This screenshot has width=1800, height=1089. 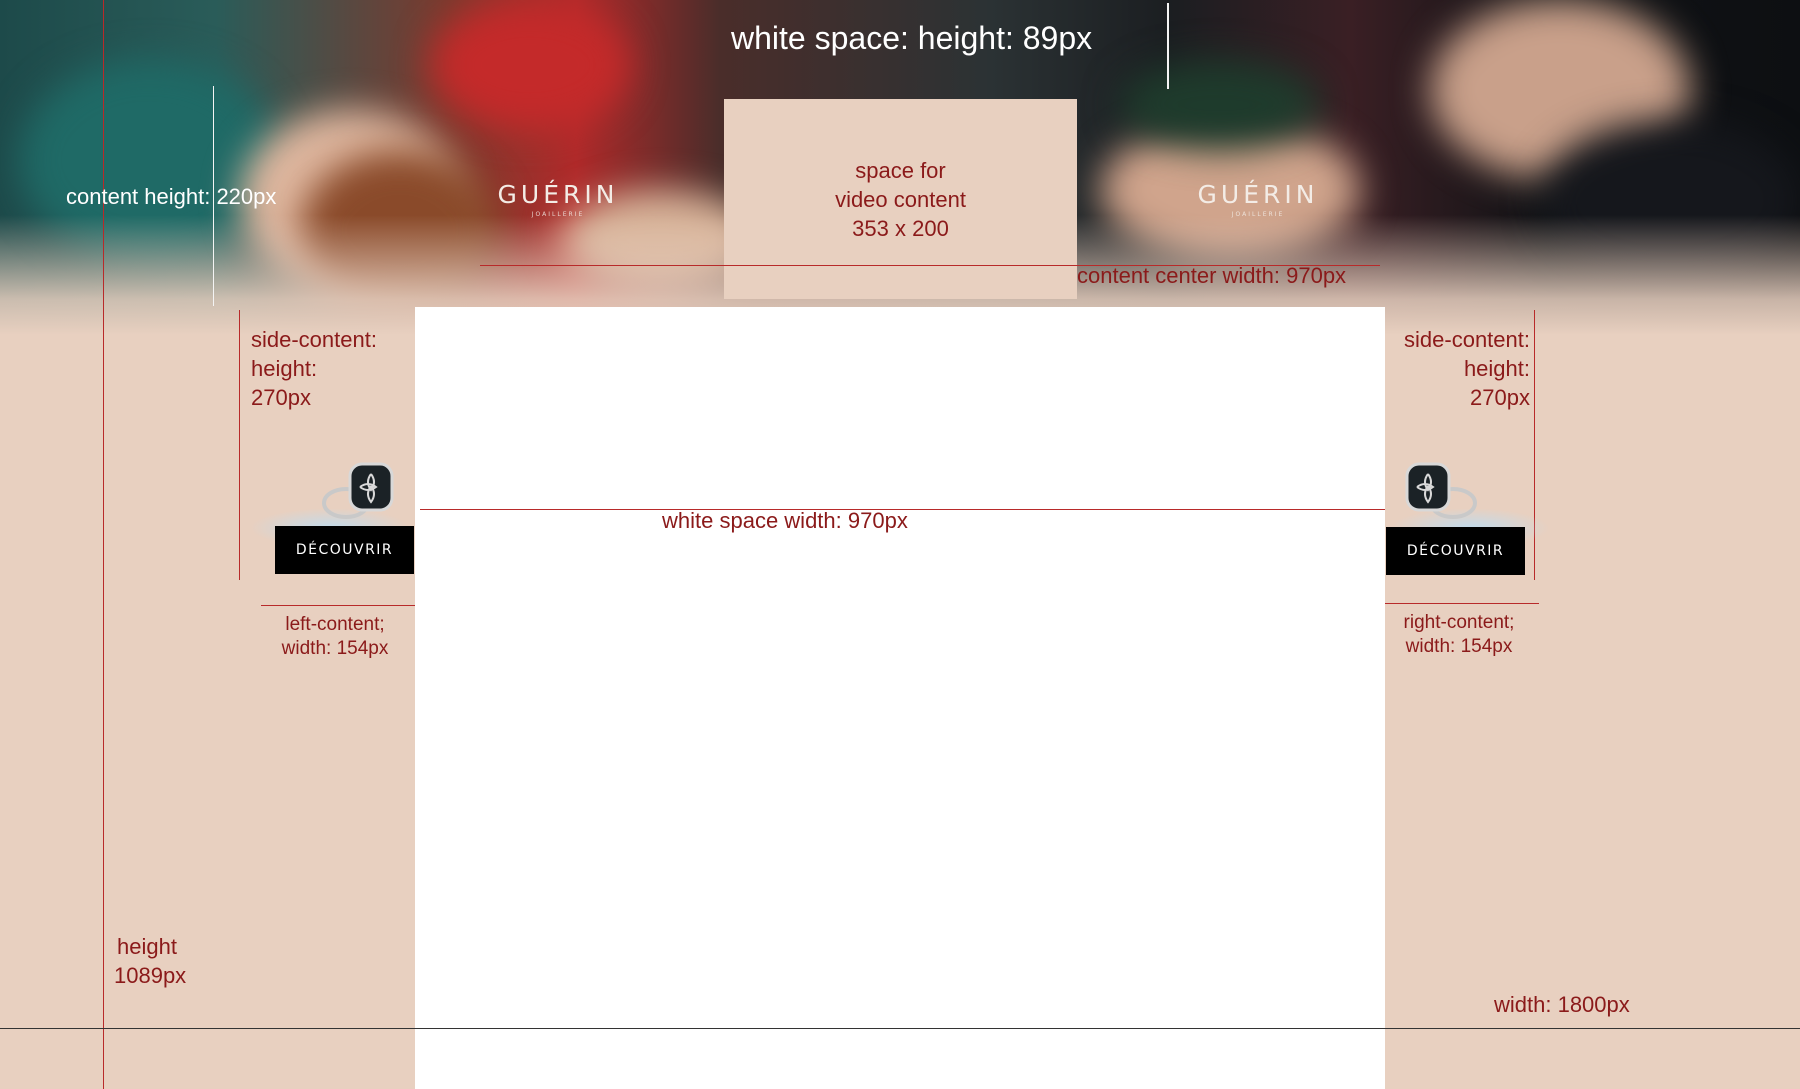 What do you see at coordinates (900, 228) in the screenshot?
I see `video-label-line-3: 353 x 200` at bounding box center [900, 228].